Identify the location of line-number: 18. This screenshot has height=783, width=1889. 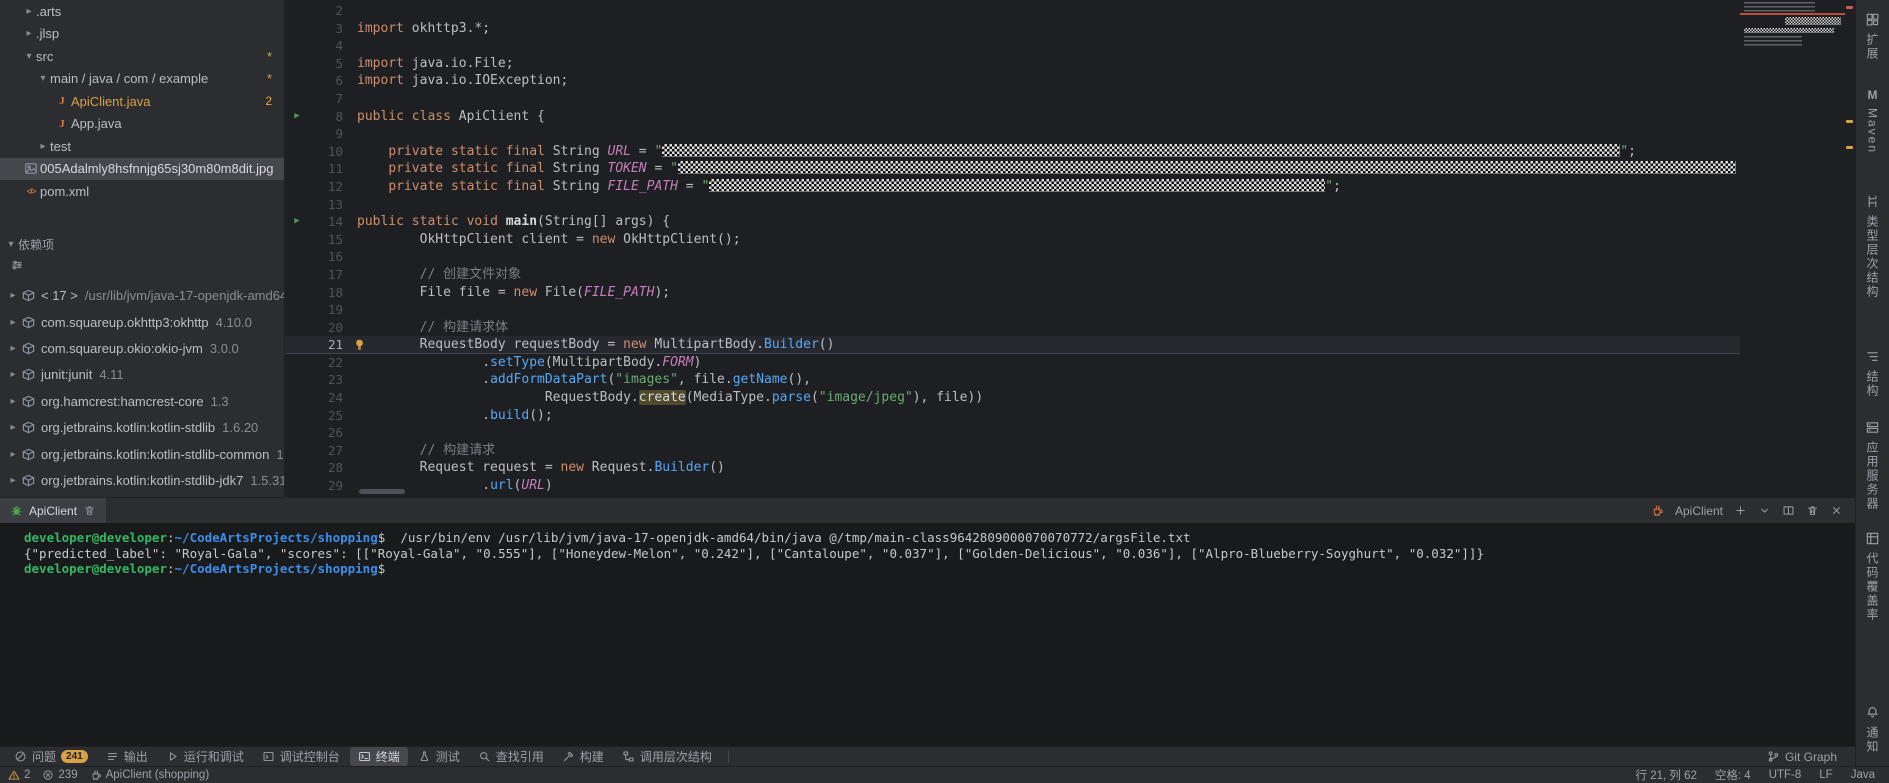
(326, 293).